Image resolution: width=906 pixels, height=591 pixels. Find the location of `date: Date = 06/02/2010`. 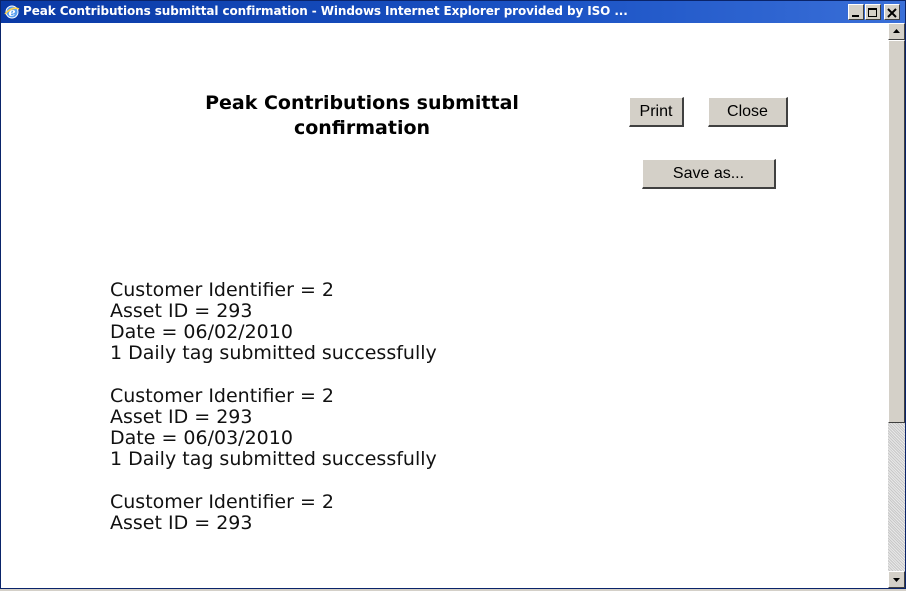

date: Date = 06/02/2010 is located at coordinates (201, 332).